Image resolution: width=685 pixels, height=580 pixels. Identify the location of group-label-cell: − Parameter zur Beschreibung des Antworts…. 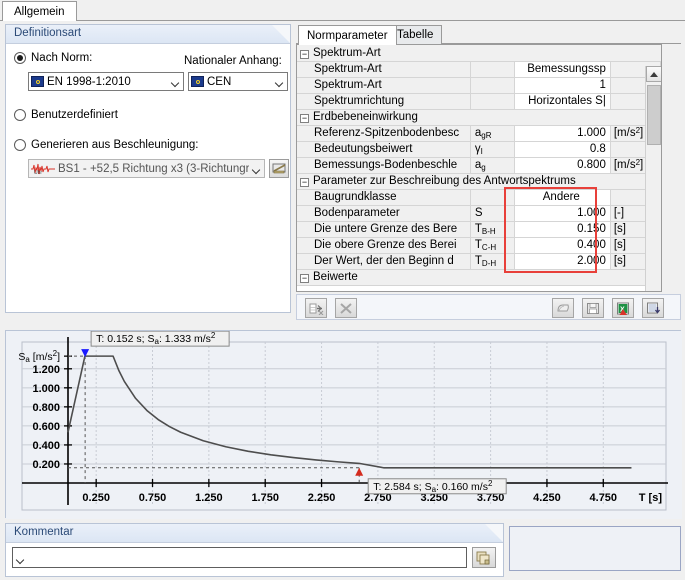
(479, 181).